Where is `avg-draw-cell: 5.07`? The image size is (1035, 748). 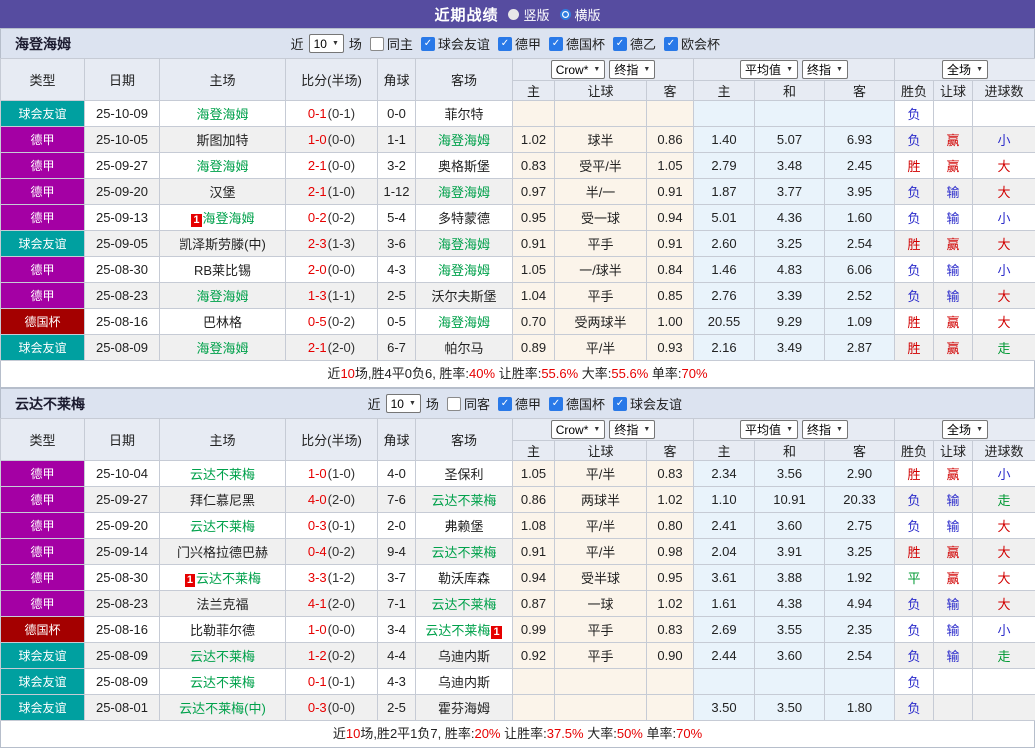 avg-draw-cell: 5.07 is located at coordinates (790, 140).